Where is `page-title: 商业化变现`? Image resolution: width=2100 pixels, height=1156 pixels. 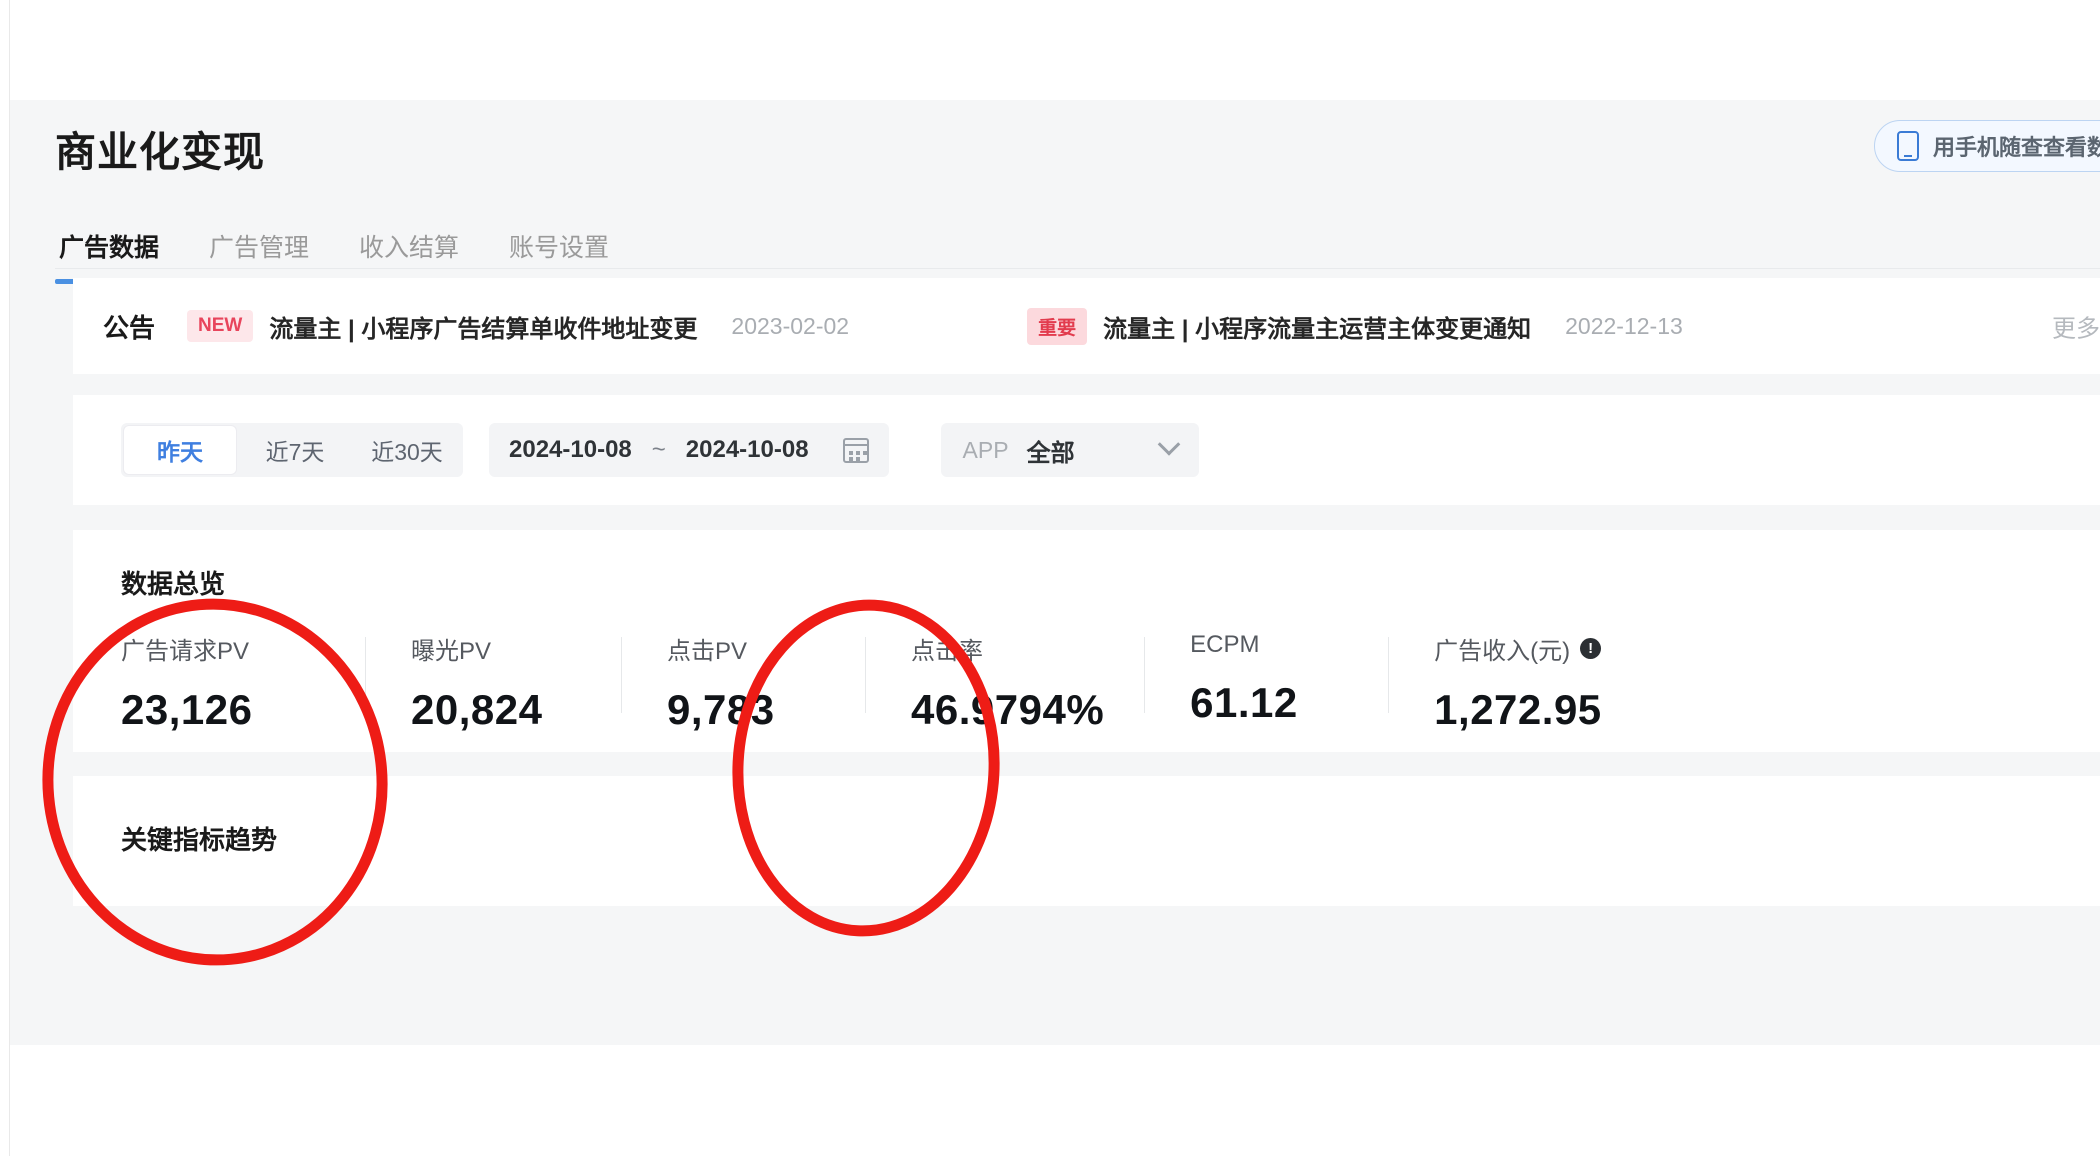
page-title: 商业化变现 is located at coordinates (160, 152).